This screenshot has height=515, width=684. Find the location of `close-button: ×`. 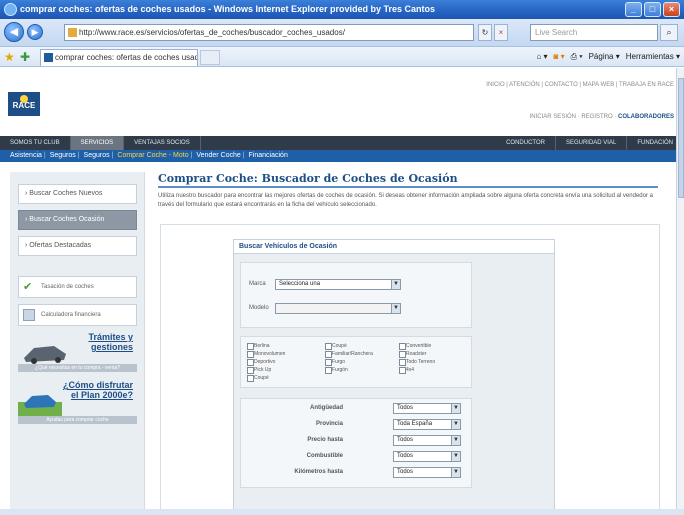

close-button: × is located at coordinates (671, 9).